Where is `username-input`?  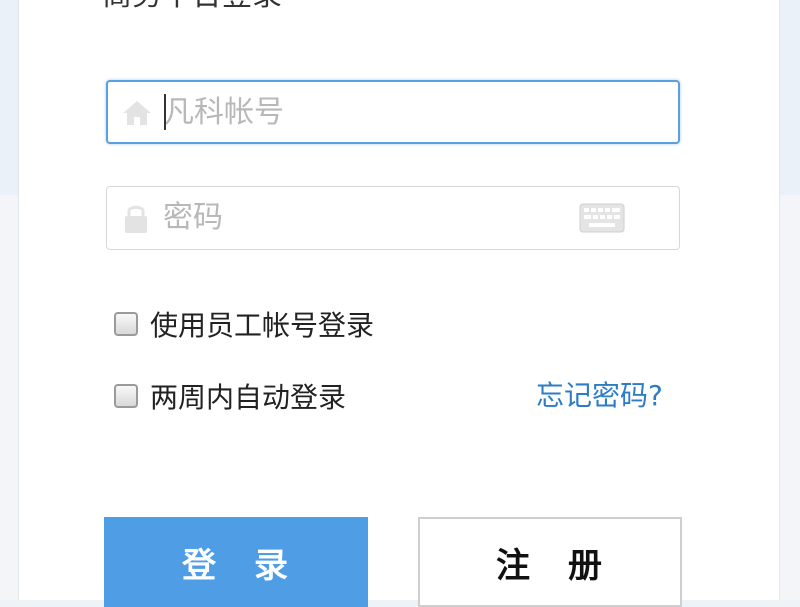 username-input is located at coordinates (384, 112).